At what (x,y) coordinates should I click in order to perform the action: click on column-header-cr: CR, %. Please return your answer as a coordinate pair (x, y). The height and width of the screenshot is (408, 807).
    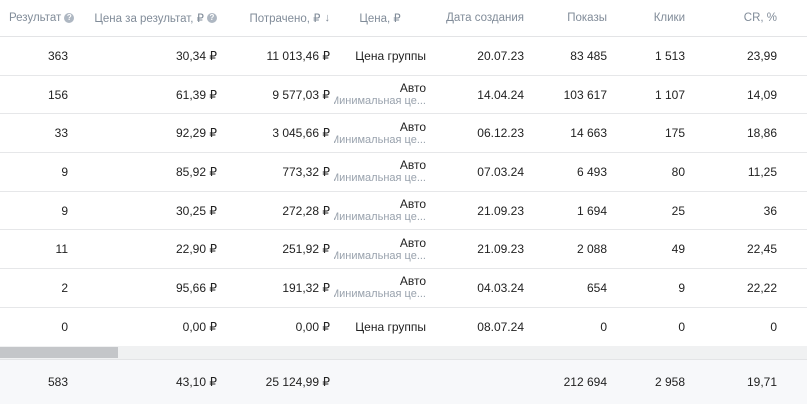
    Looking at the image, I should click on (733, 18).